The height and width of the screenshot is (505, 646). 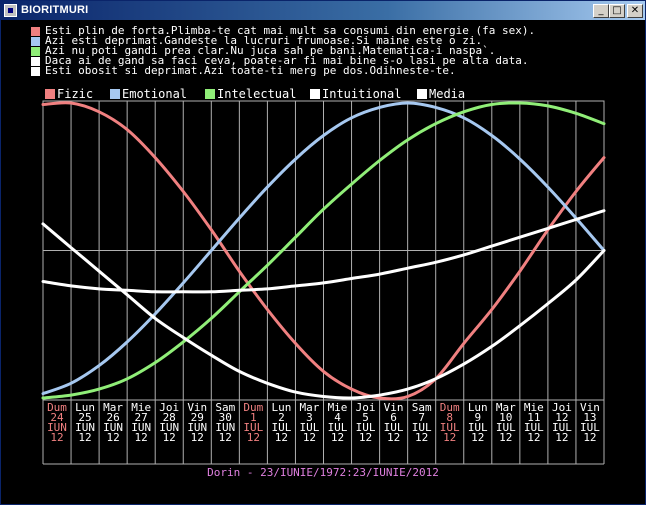 What do you see at coordinates (534, 423) in the screenshot?
I see `day-label: Mie 11 IUL 12` at bounding box center [534, 423].